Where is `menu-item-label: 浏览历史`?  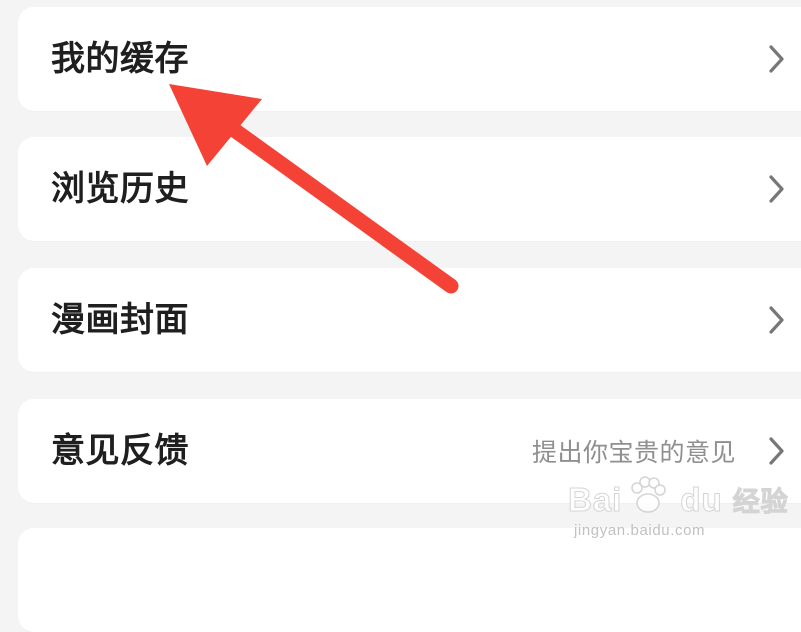
menu-item-label: 浏览历史 is located at coordinates (120, 189).